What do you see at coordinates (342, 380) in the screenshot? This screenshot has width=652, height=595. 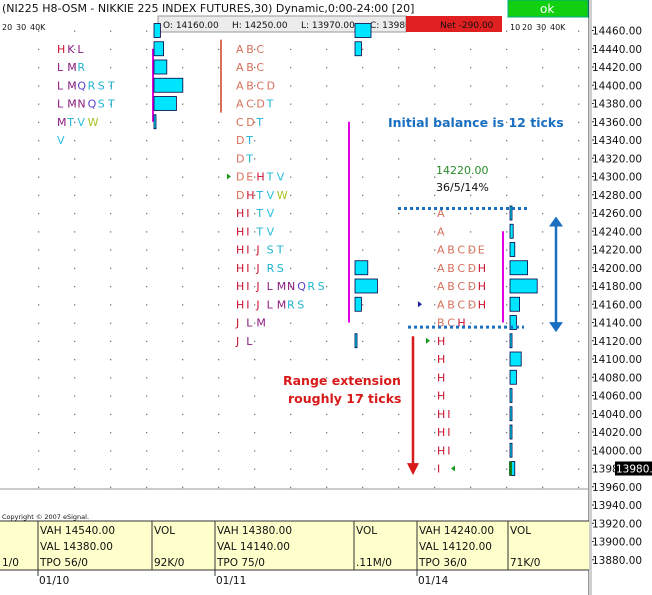 I see `range-extension-label-line1: Range extension` at bounding box center [342, 380].